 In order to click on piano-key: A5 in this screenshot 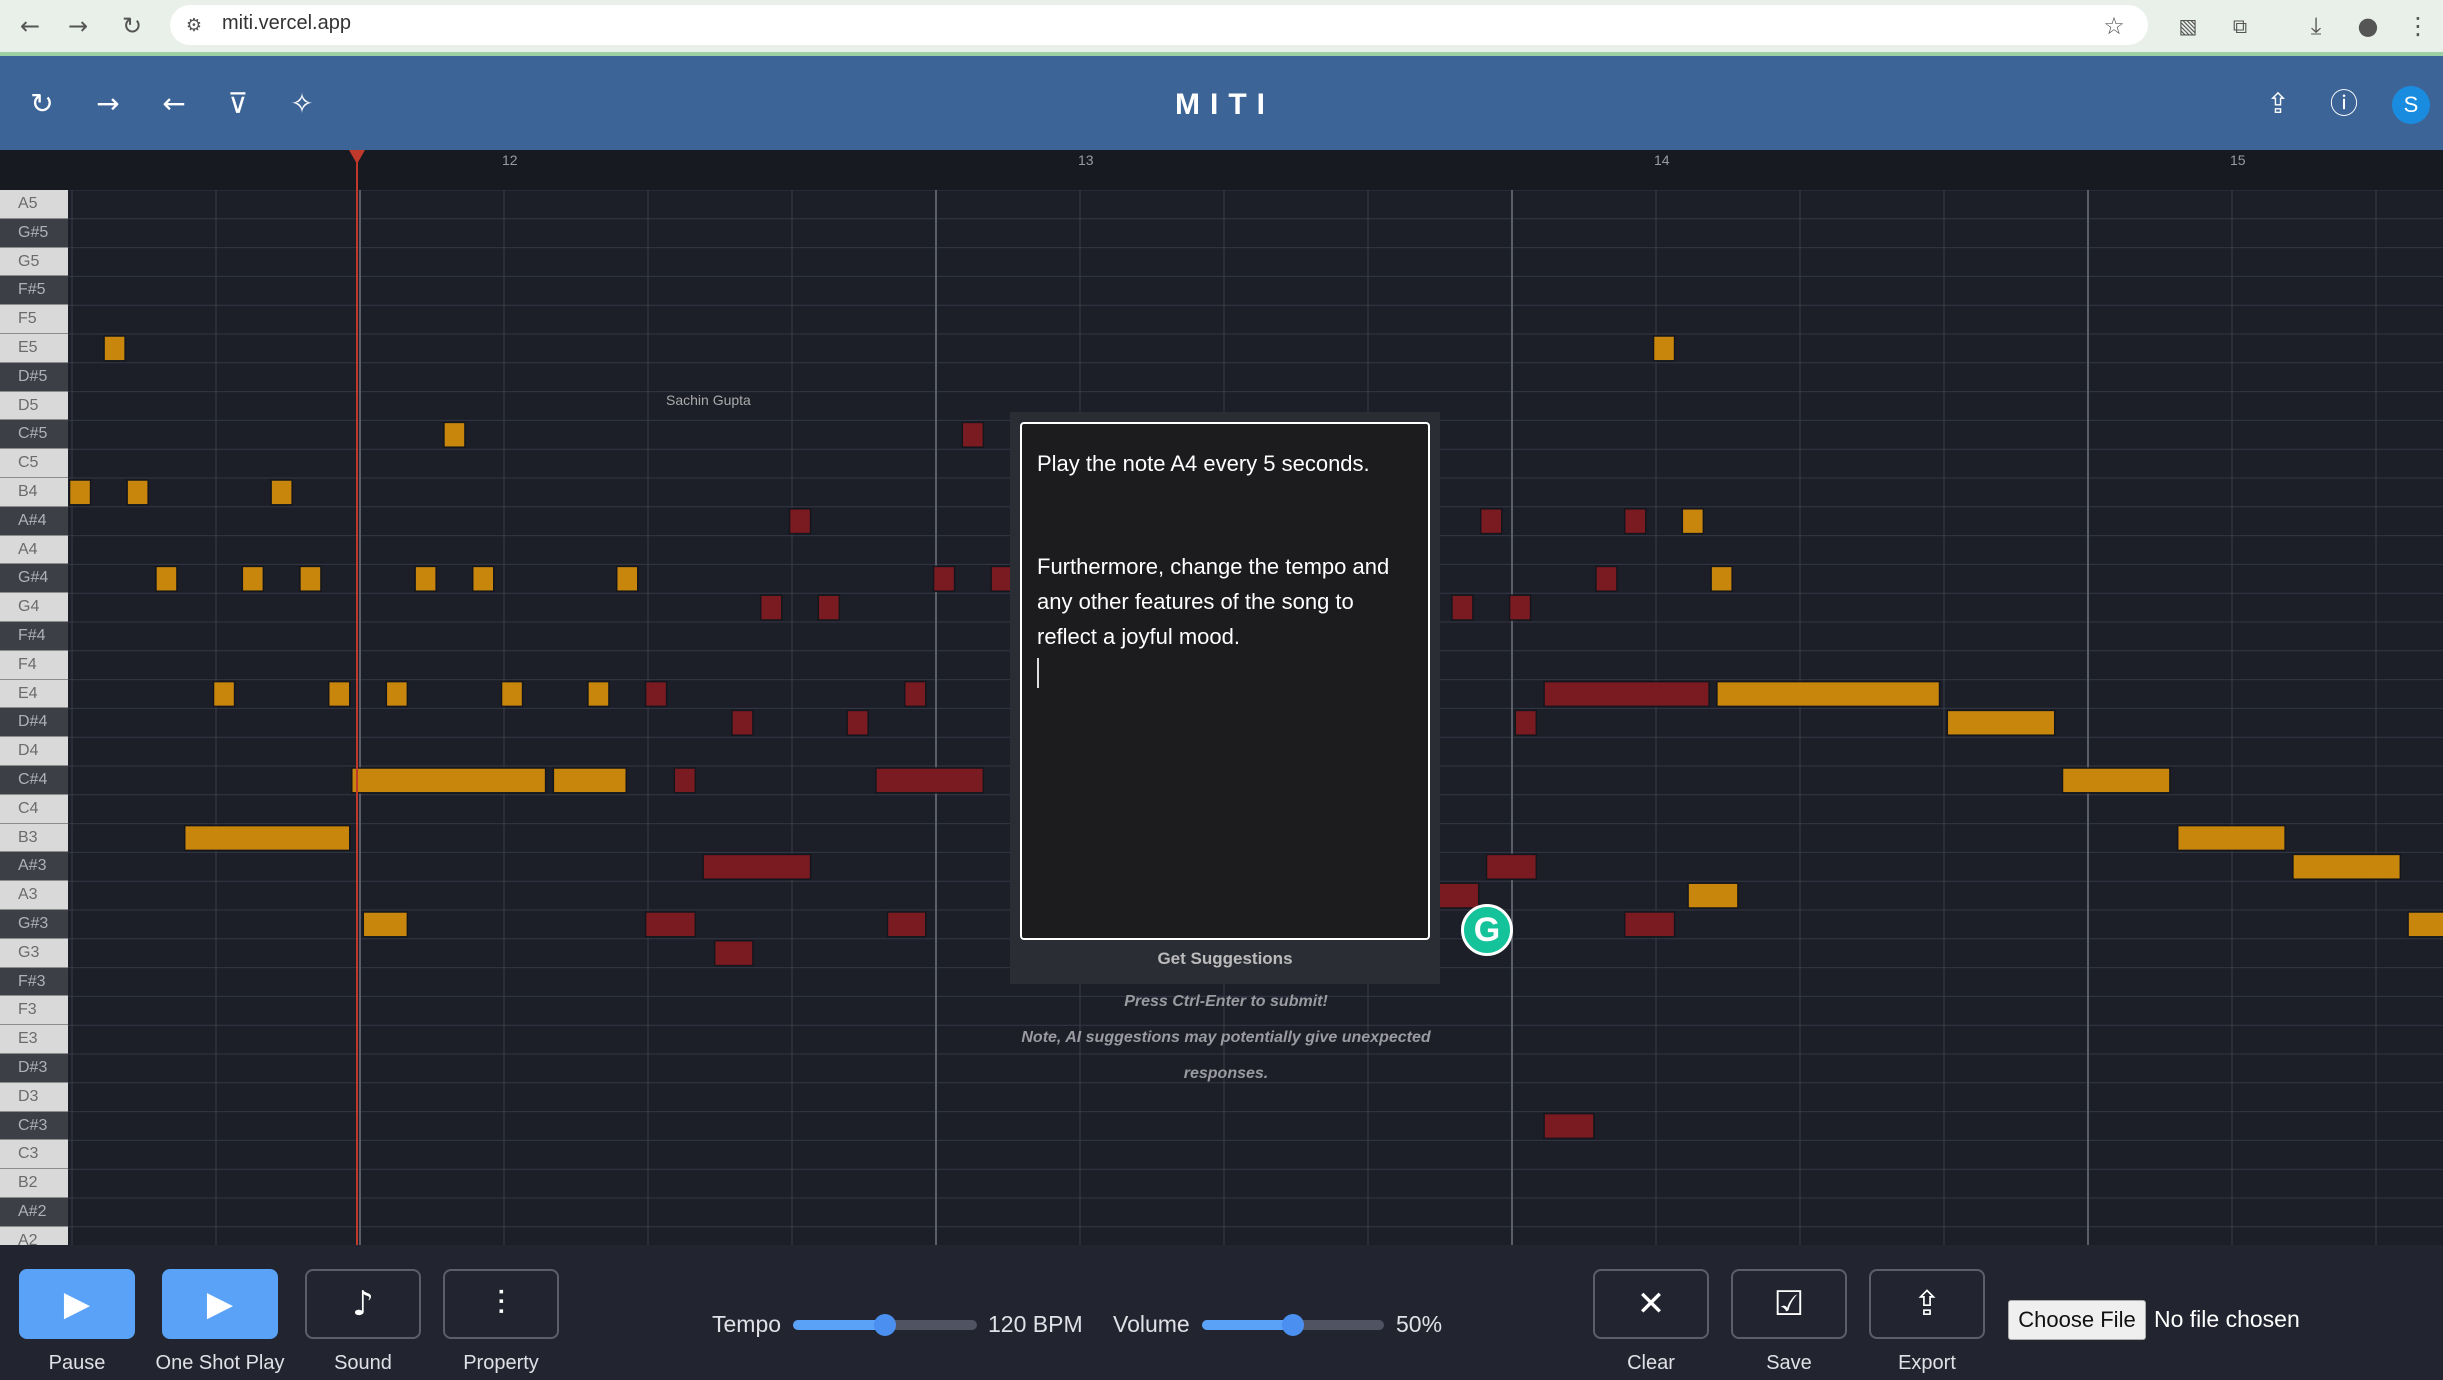, I will do `click(34, 204)`.